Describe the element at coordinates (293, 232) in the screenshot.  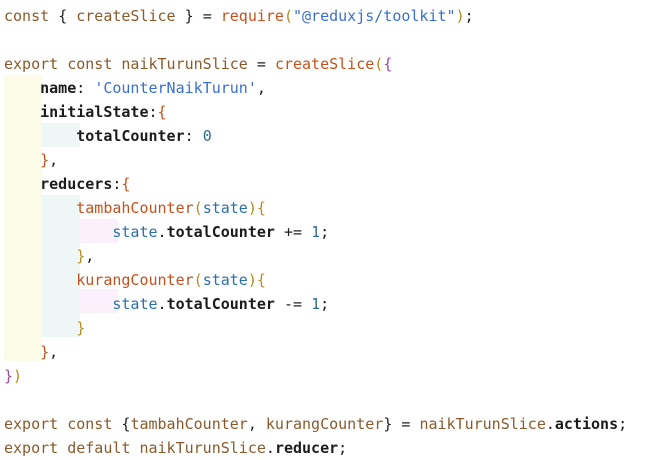
I see `code-token: +=` at that location.